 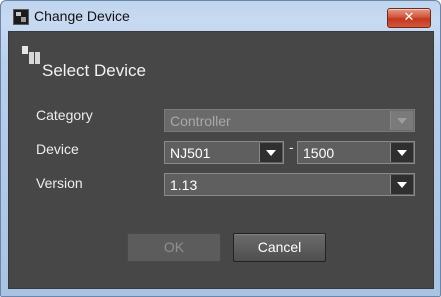 What do you see at coordinates (59, 183) in the screenshot?
I see `version-label: Version` at bounding box center [59, 183].